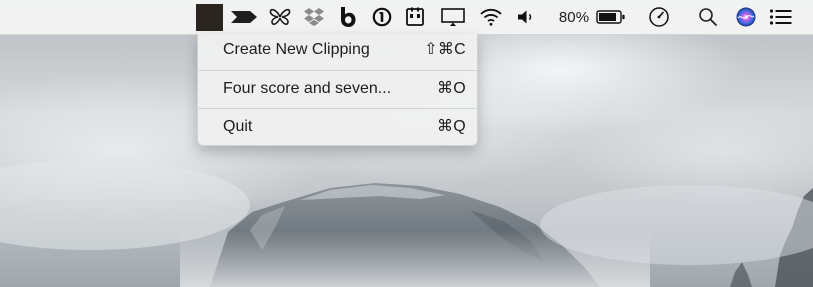  I want to click on butterfly-icon, so click(280, 17).